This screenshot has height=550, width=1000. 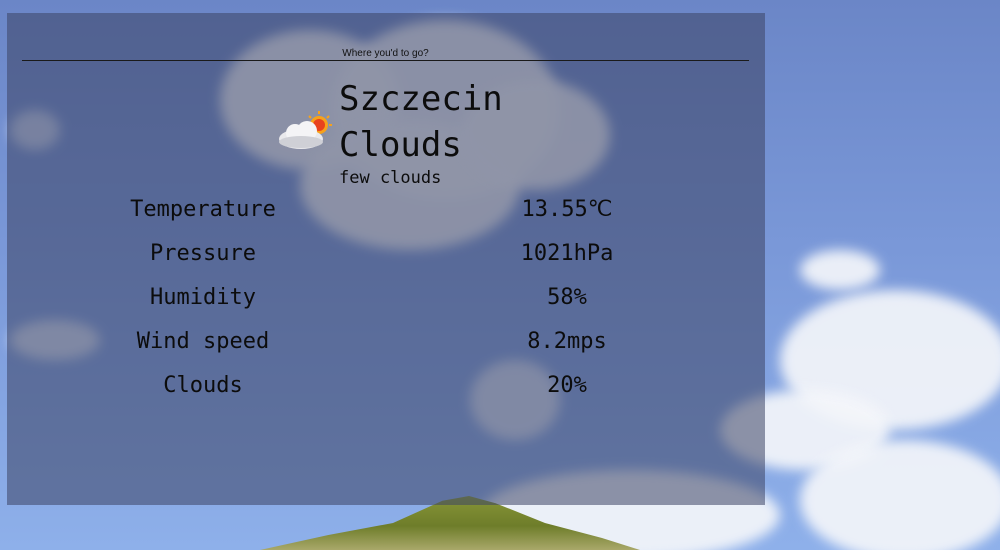 I want to click on stat-row-wind-speed: Wind speed 8.2mps, so click(x=386, y=345).